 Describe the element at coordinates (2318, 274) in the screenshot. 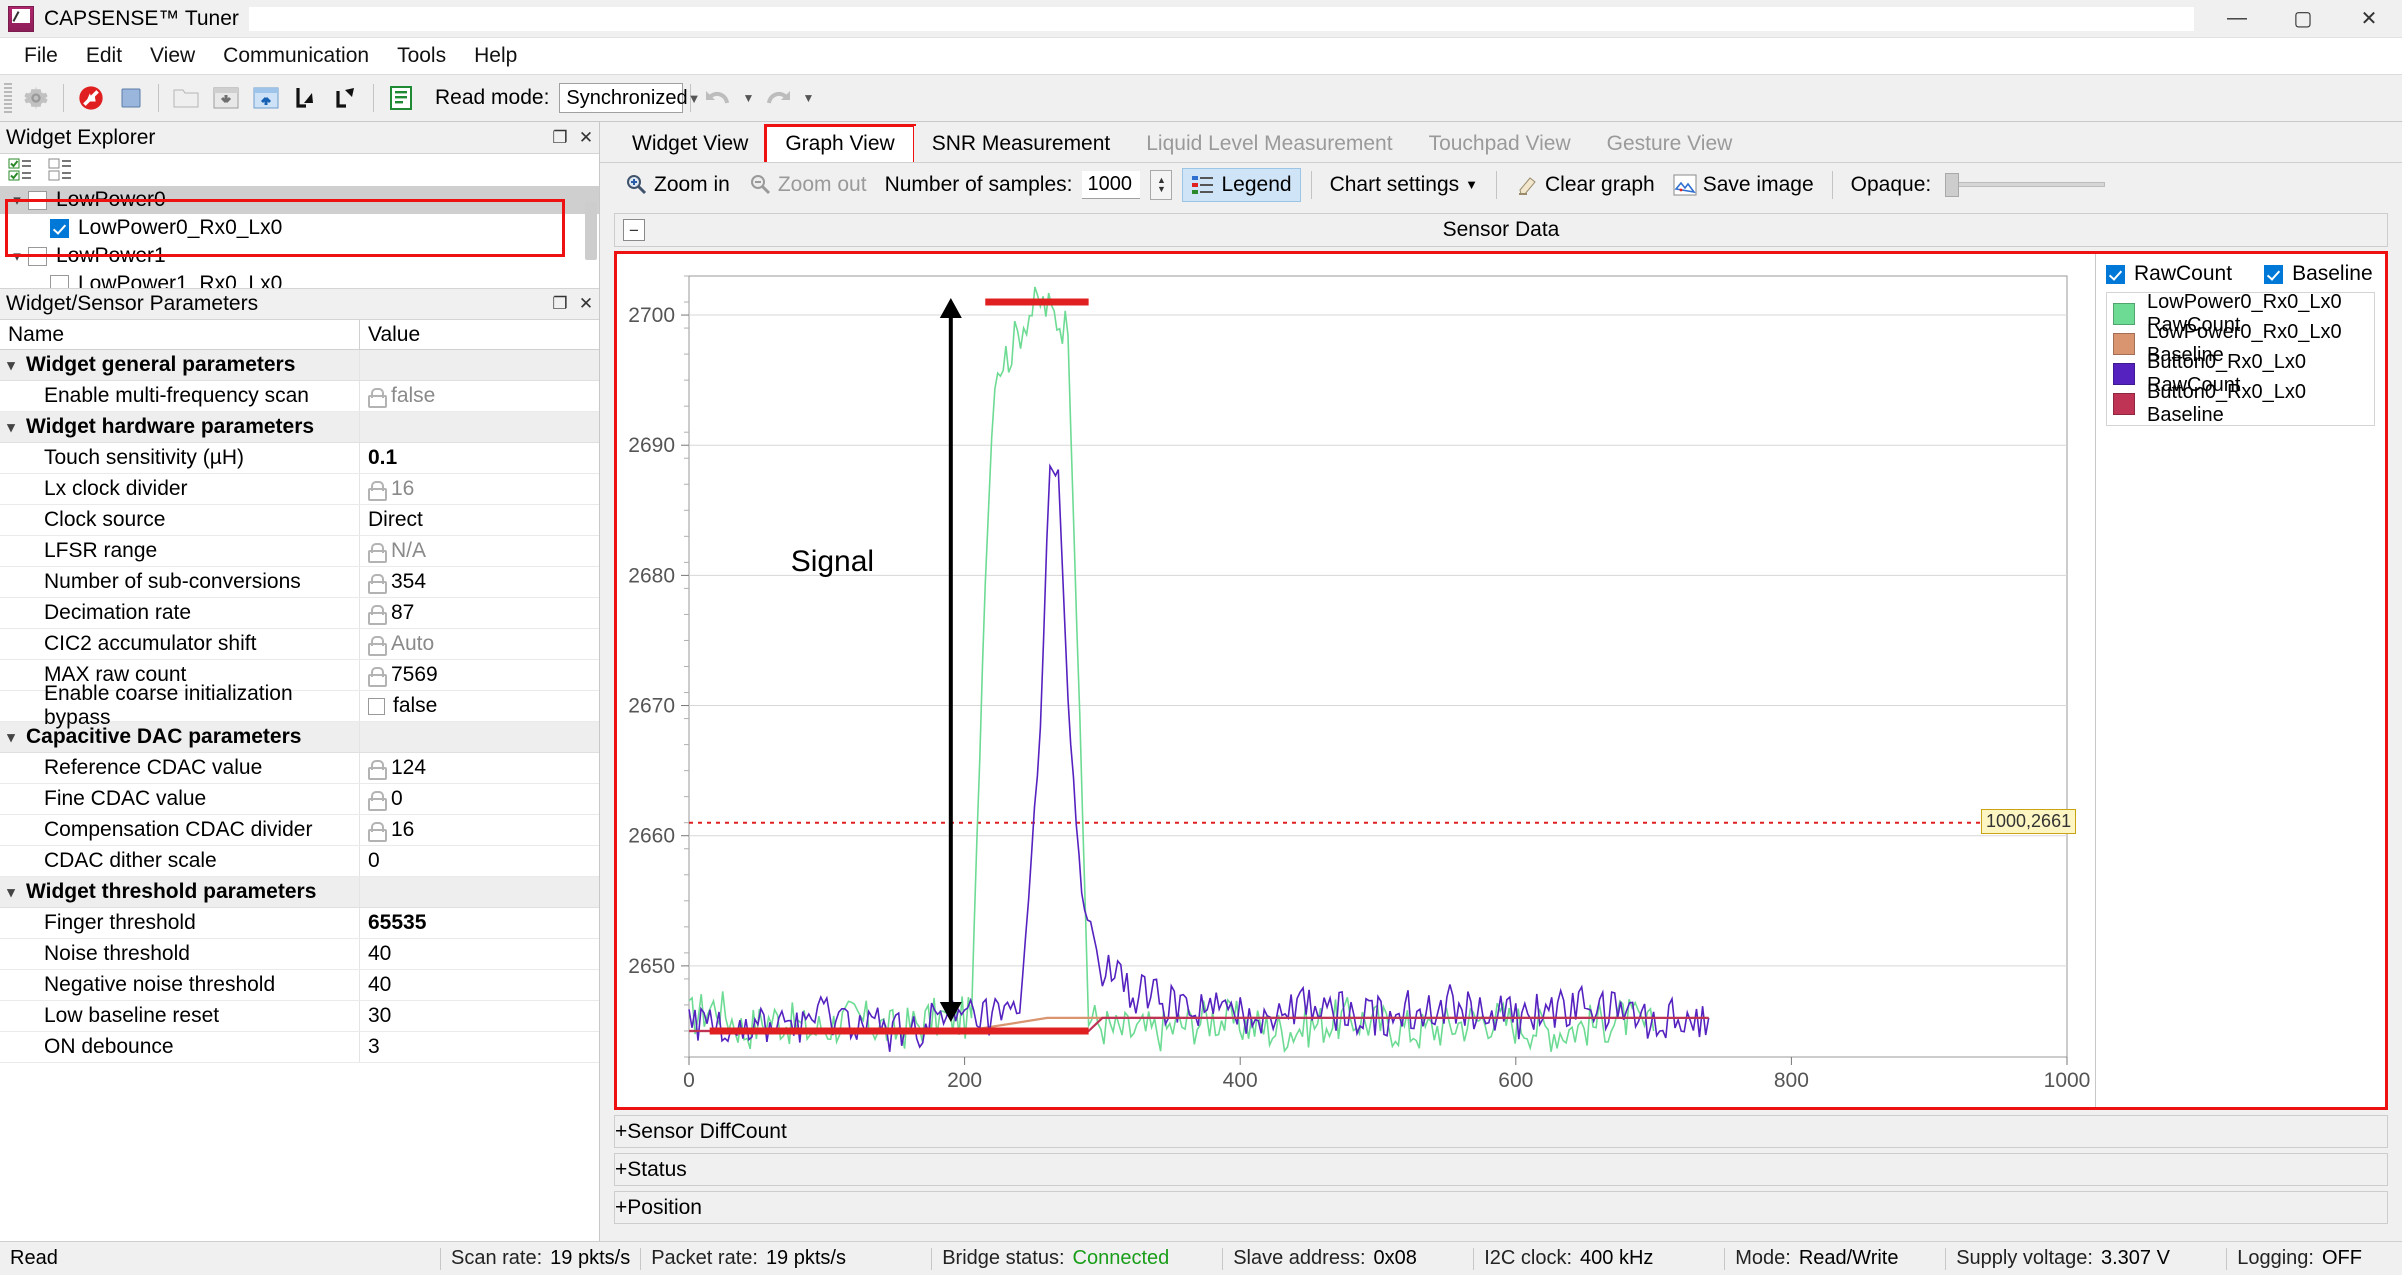

I see `legend-toggle-baseline: Baseline` at that location.